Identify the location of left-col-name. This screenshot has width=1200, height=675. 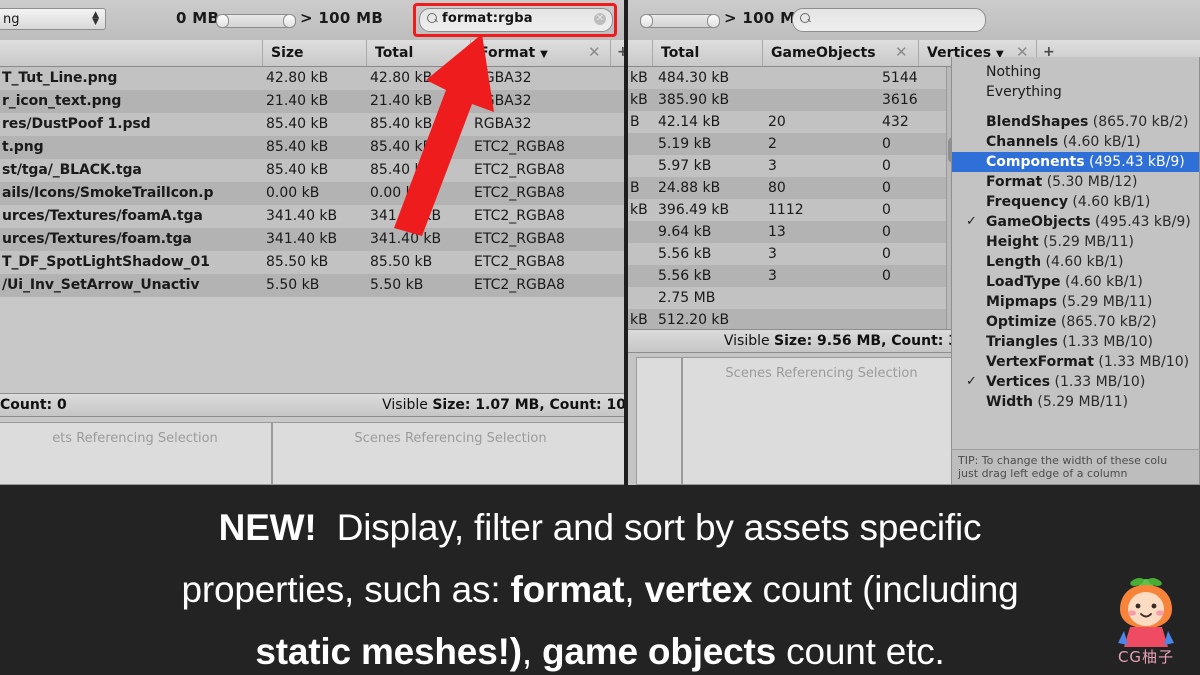
(131, 53).